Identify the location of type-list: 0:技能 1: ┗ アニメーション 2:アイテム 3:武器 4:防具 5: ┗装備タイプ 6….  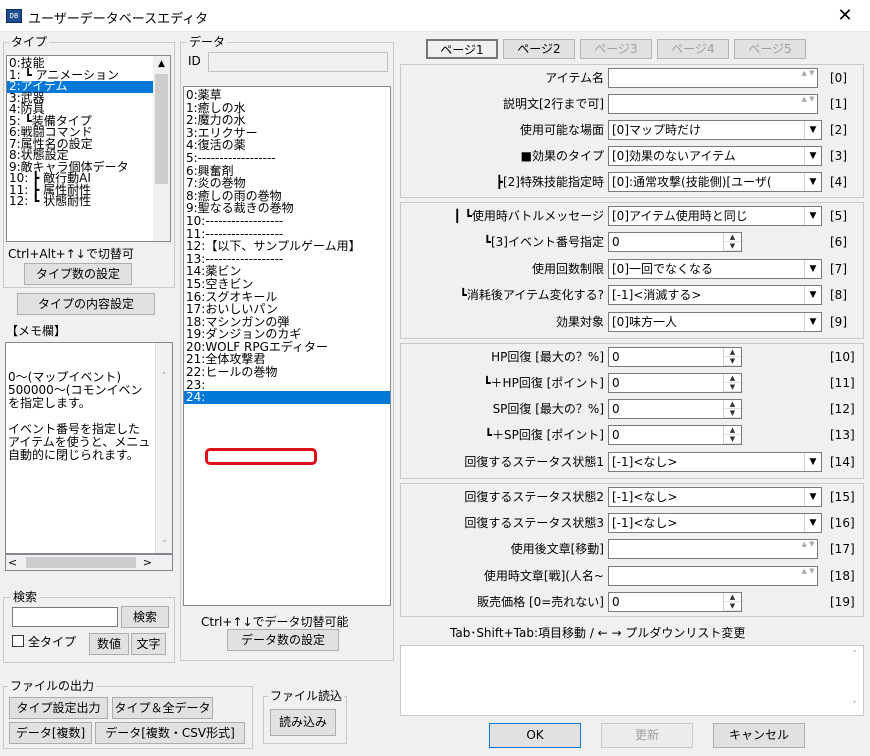
(88, 148).